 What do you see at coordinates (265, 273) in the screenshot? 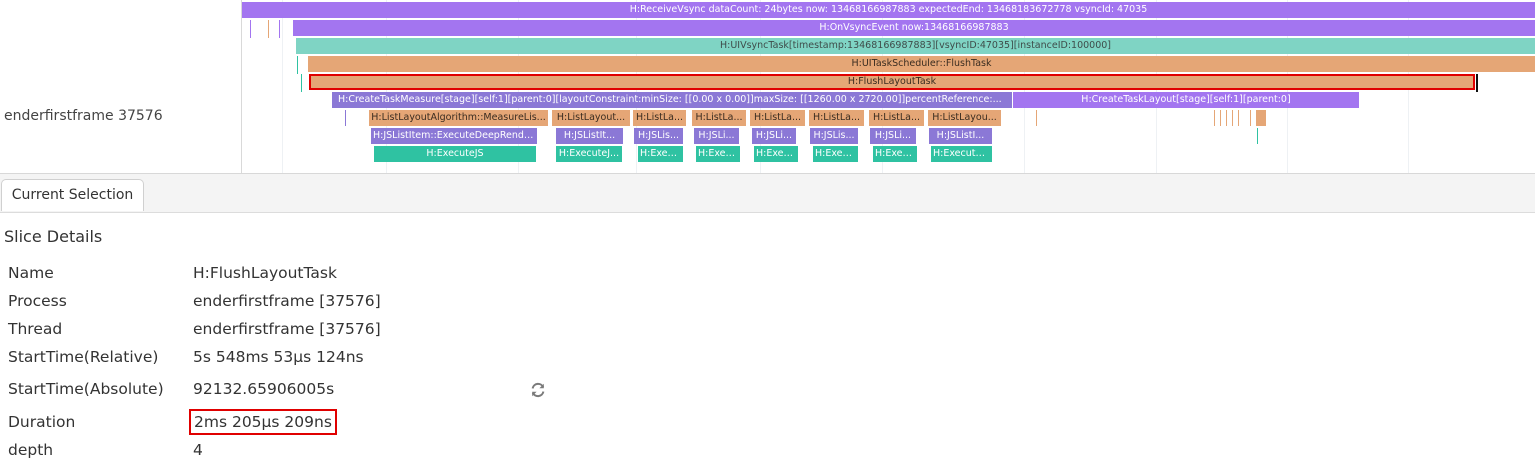
I see `detail-value: H:FlushLayoutTask` at bounding box center [265, 273].